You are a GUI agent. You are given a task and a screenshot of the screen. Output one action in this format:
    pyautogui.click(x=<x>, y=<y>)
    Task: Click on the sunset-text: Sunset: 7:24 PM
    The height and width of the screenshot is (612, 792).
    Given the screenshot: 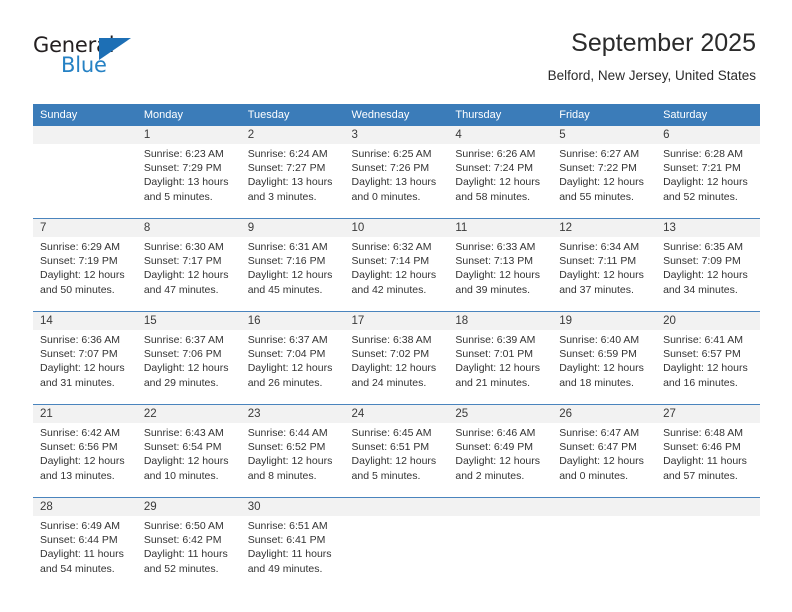 What is the action you would take?
    pyautogui.click(x=494, y=168)
    